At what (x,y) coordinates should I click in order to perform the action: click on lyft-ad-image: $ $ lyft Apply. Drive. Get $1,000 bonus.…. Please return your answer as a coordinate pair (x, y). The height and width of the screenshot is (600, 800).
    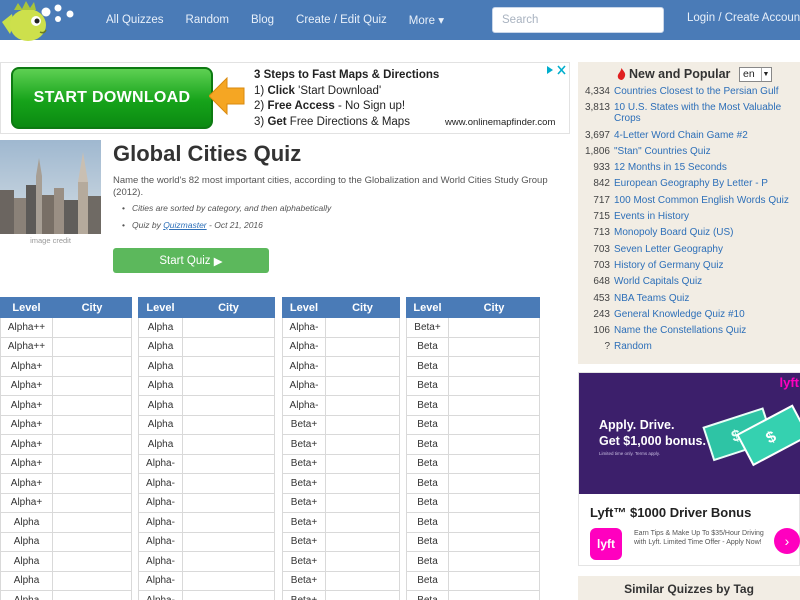
    Looking at the image, I should click on (689, 433).